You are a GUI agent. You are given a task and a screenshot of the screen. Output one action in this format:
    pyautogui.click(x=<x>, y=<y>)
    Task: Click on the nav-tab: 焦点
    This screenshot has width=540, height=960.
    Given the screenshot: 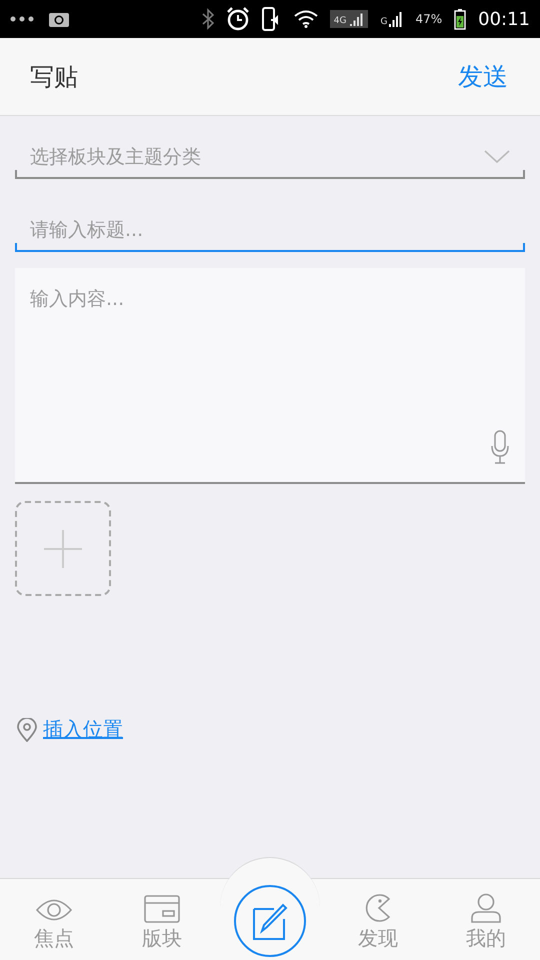 What is the action you would take?
    pyautogui.click(x=54, y=919)
    